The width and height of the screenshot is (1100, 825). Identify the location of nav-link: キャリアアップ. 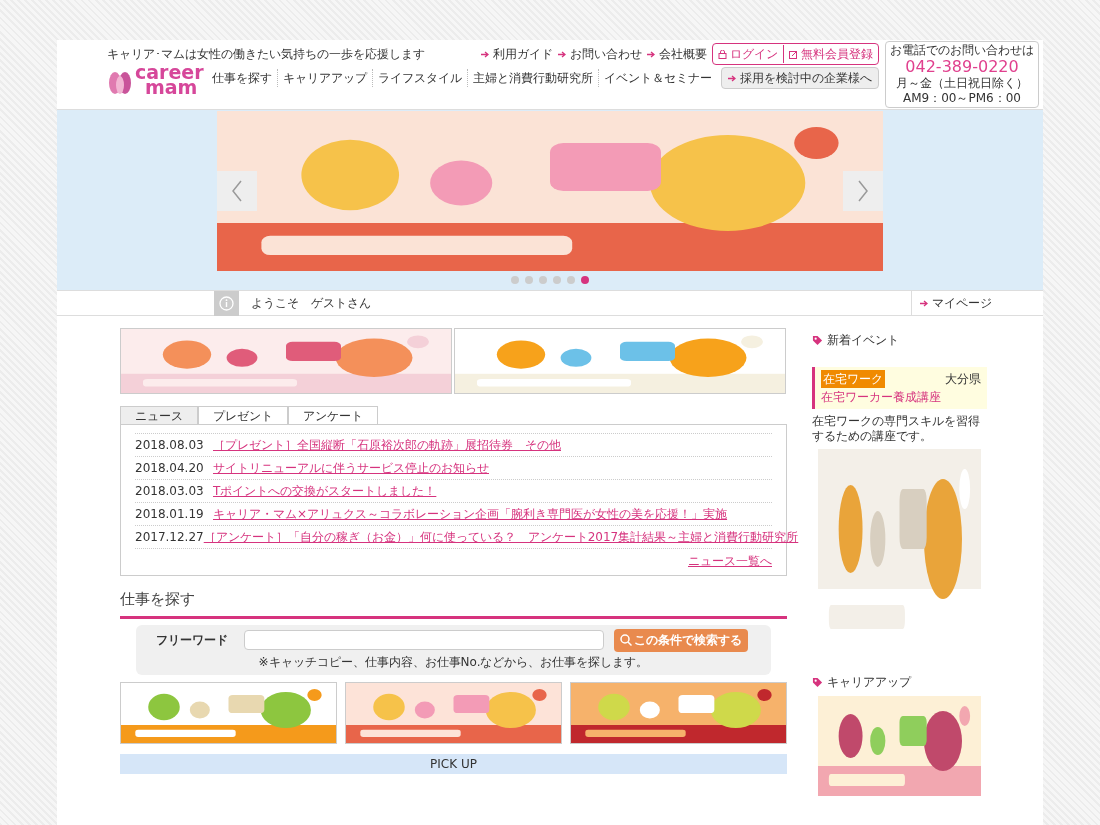
(324, 78).